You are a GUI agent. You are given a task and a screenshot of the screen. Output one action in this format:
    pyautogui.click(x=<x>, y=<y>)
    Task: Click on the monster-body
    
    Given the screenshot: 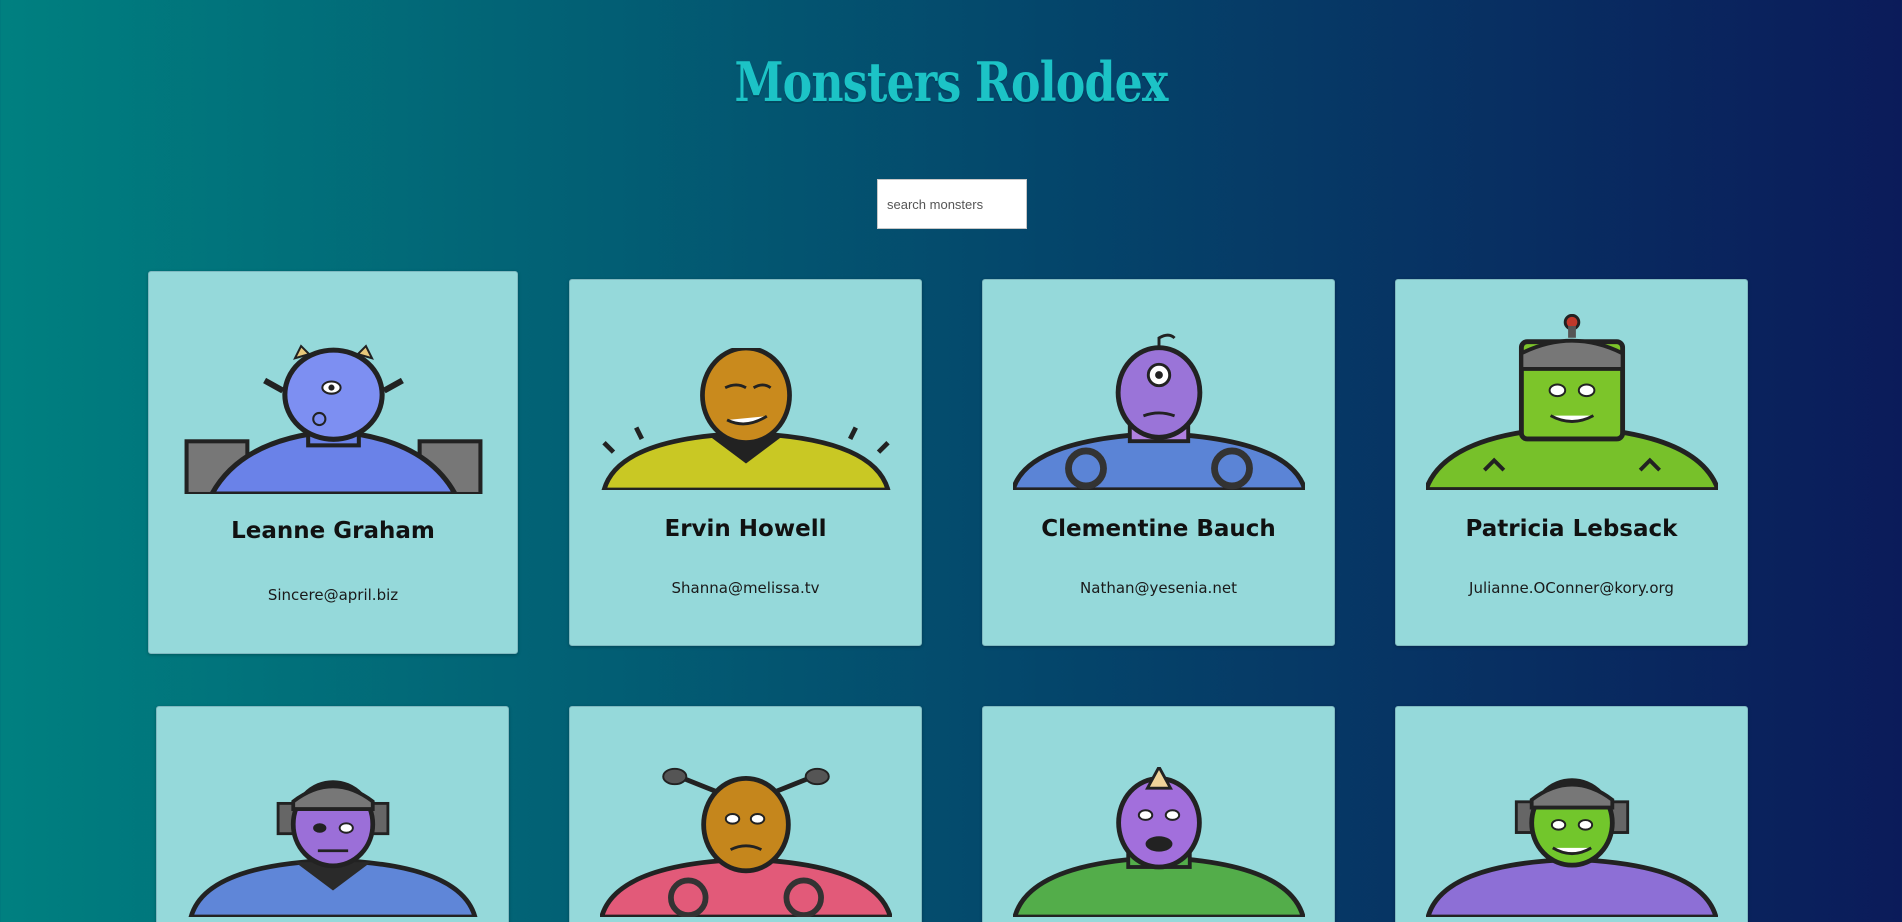 What is the action you would take?
    pyautogui.click(x=1572, y=886)
    